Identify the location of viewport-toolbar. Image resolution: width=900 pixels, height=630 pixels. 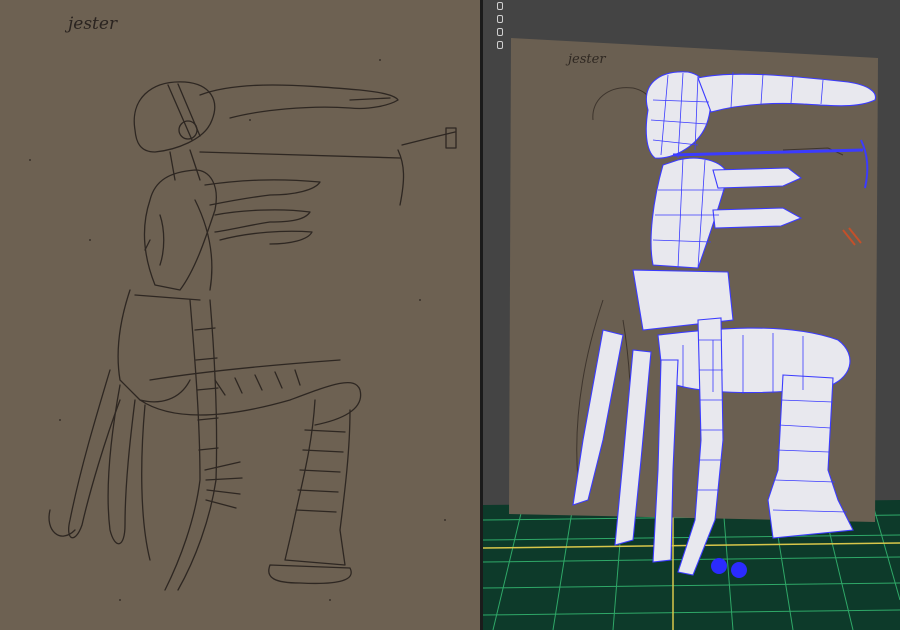
(500, 25).